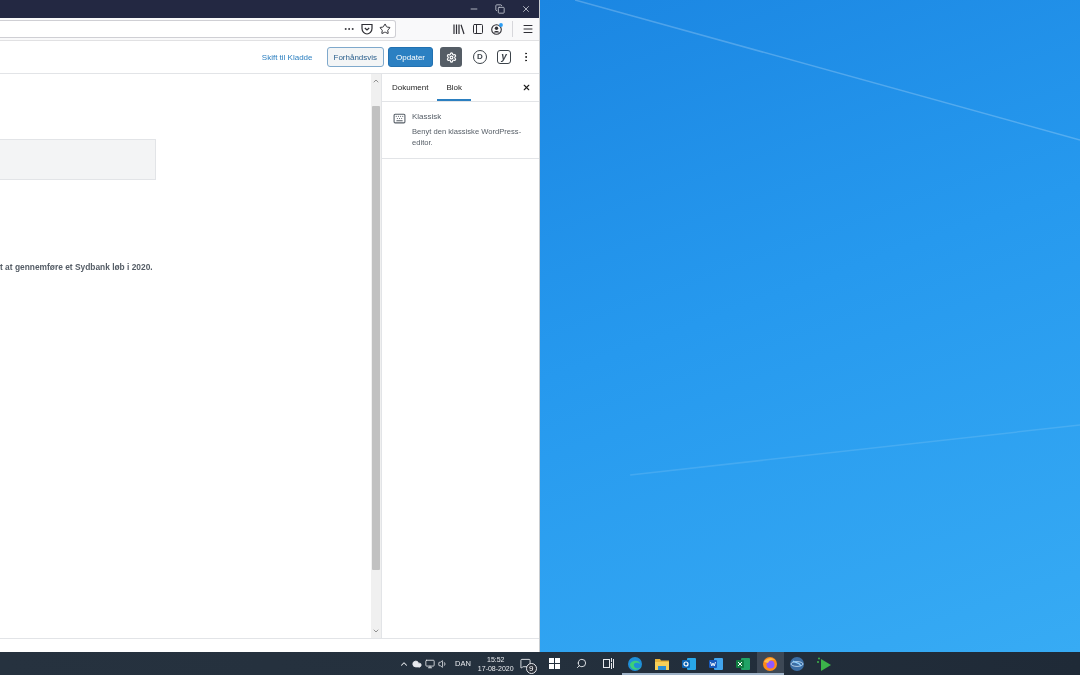 The image size is (1080, 675). I want to click on sidebar-button, so click(478, 29).